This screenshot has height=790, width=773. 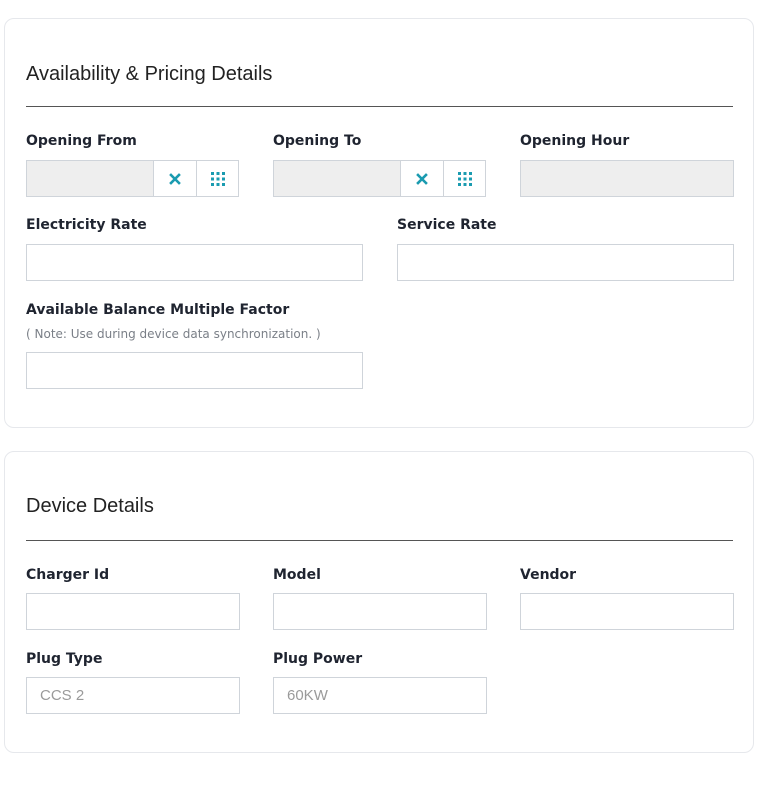 I want to click on vendor-label: Vendor, so click(x=548, y=575).